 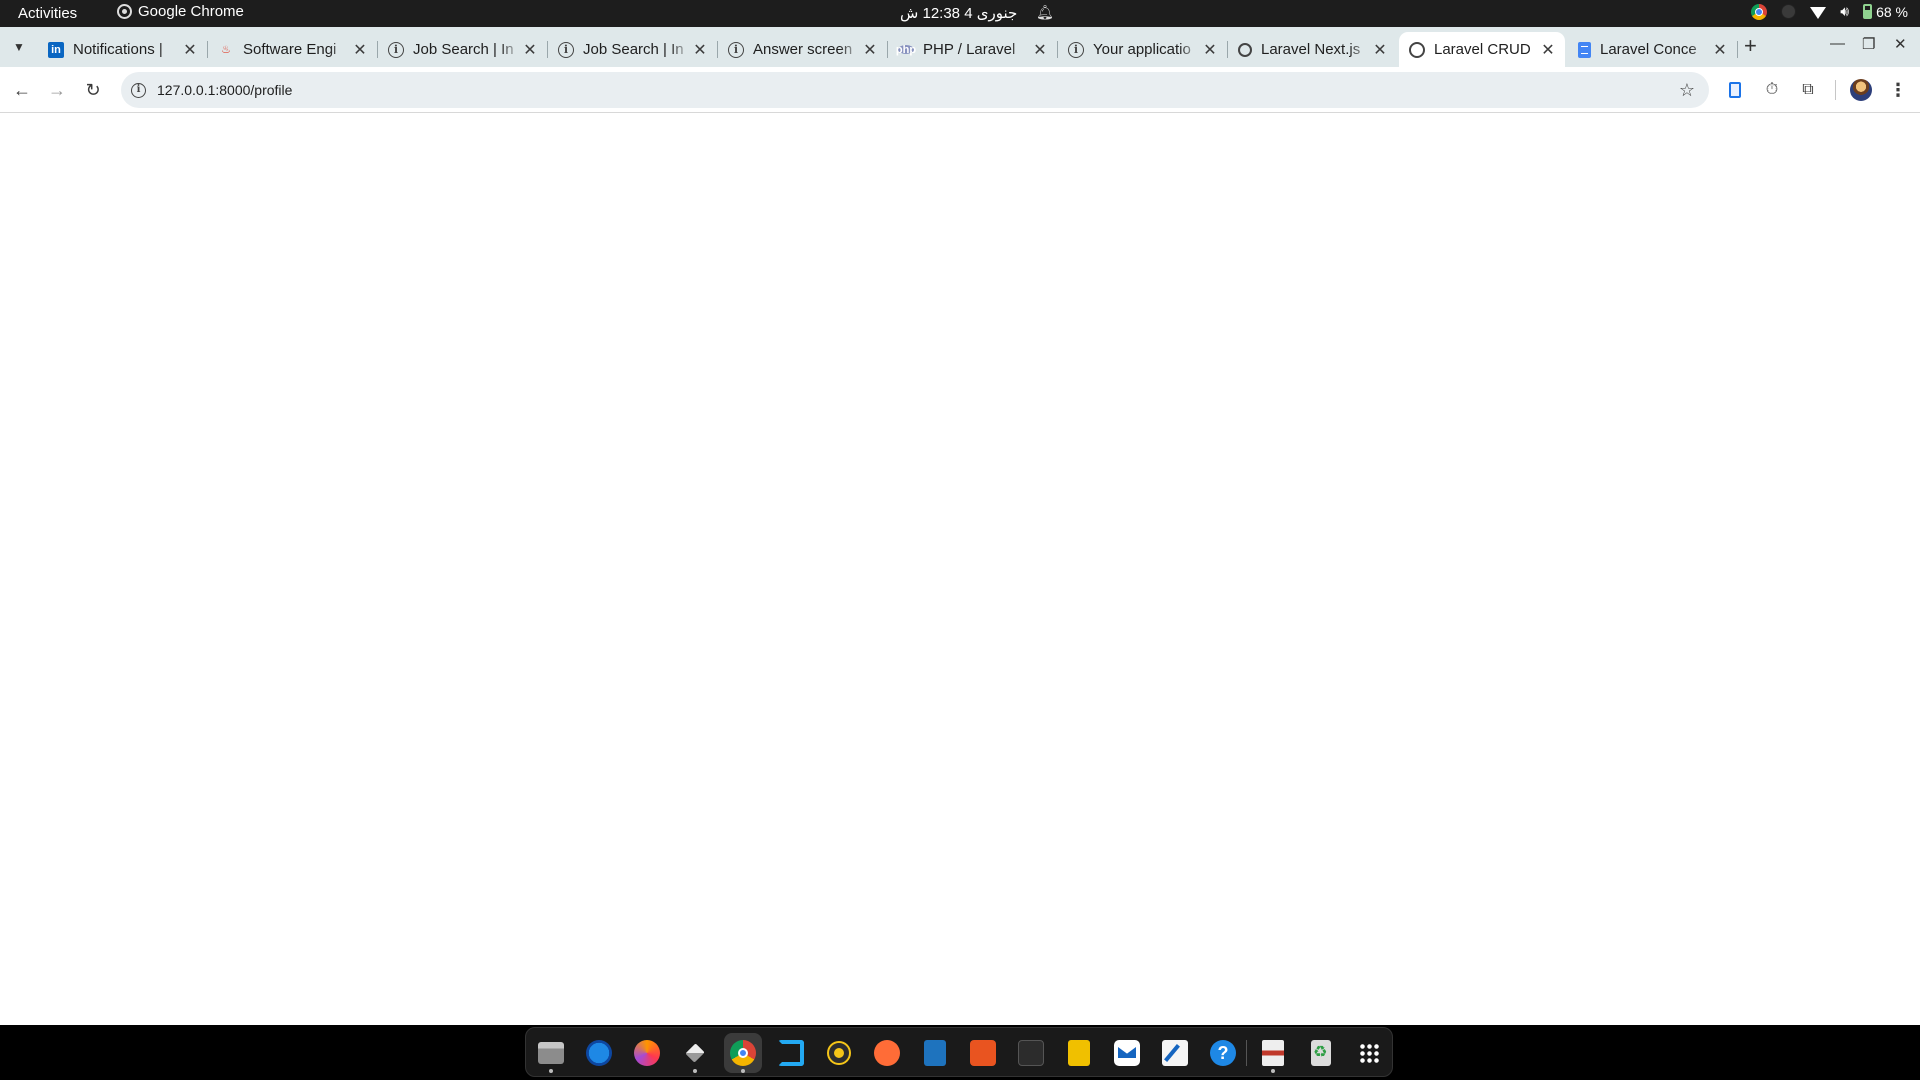 What do you see at coordinates (19, 47) in the screenshot?
I see `tab-search-button: ▼` at bounding box center [19, 47].